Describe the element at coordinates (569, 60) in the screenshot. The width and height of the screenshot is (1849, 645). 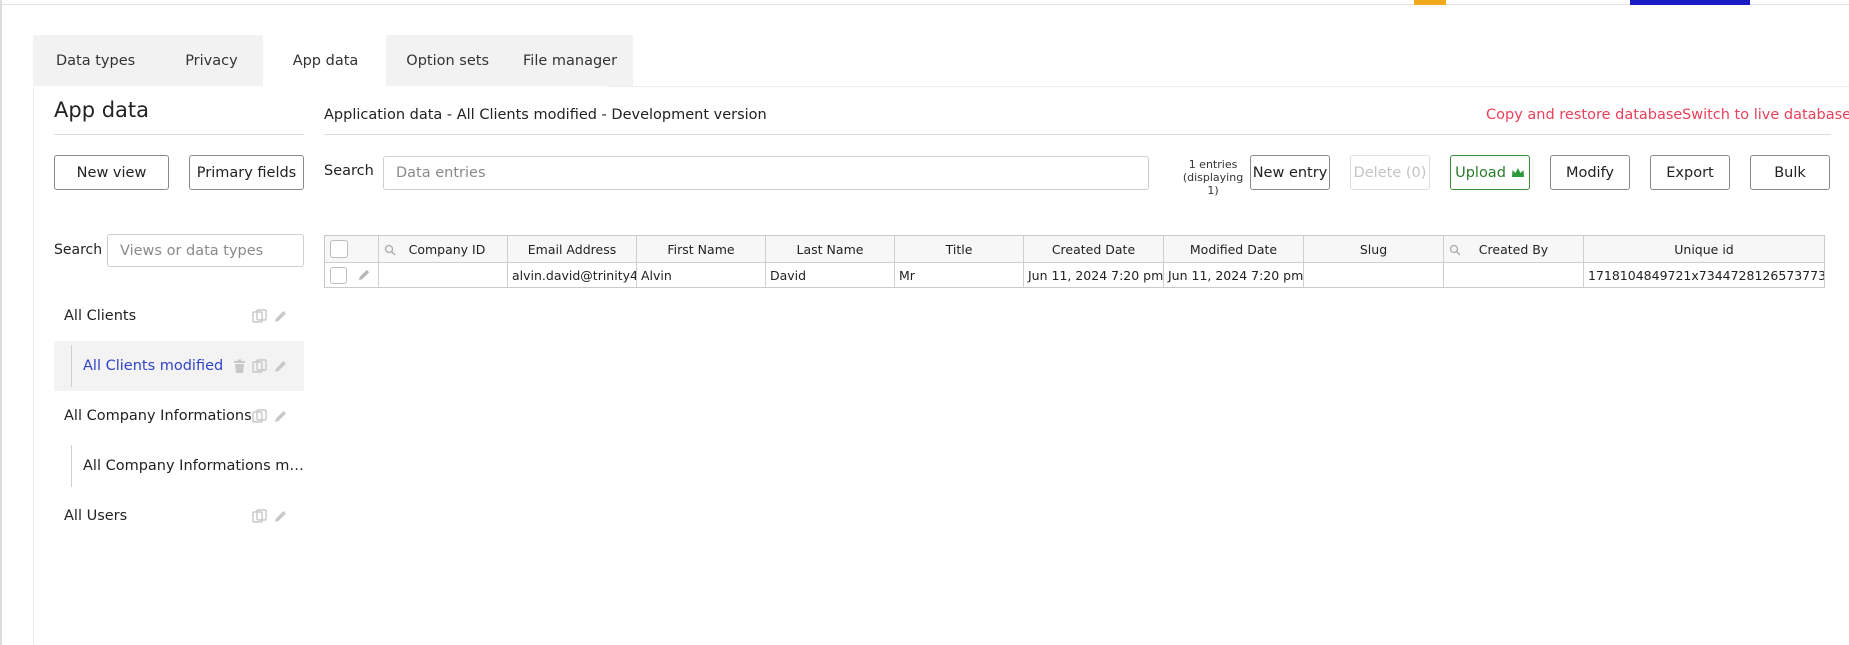
I see `tab-file-manager: File manager` at that location.